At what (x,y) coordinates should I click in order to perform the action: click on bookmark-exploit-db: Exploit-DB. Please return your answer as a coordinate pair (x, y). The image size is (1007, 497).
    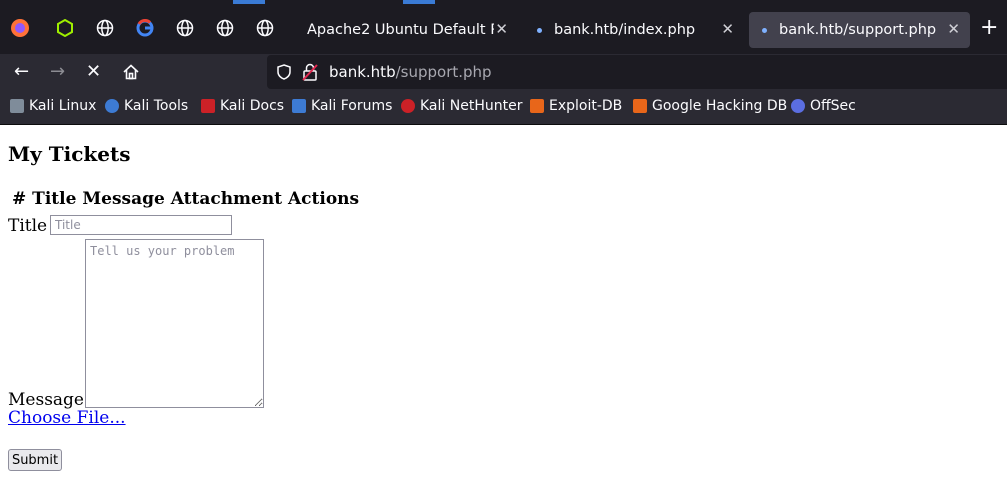
    Looking at the image, I should click on (576, 106).